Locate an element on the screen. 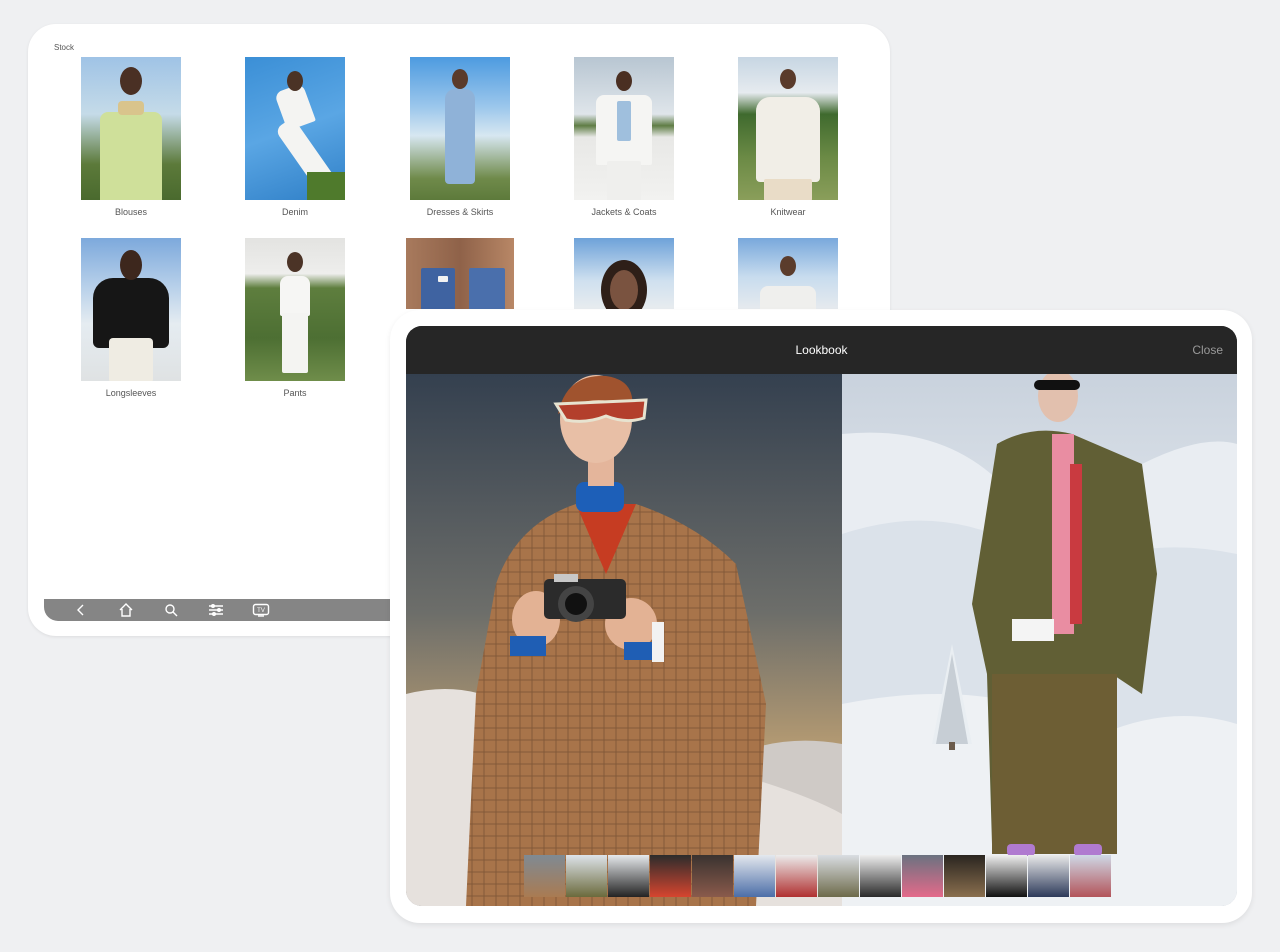 The width and height of the screenshot is (1280, 952). category-label: Denim is located at coordinates (294, 212).